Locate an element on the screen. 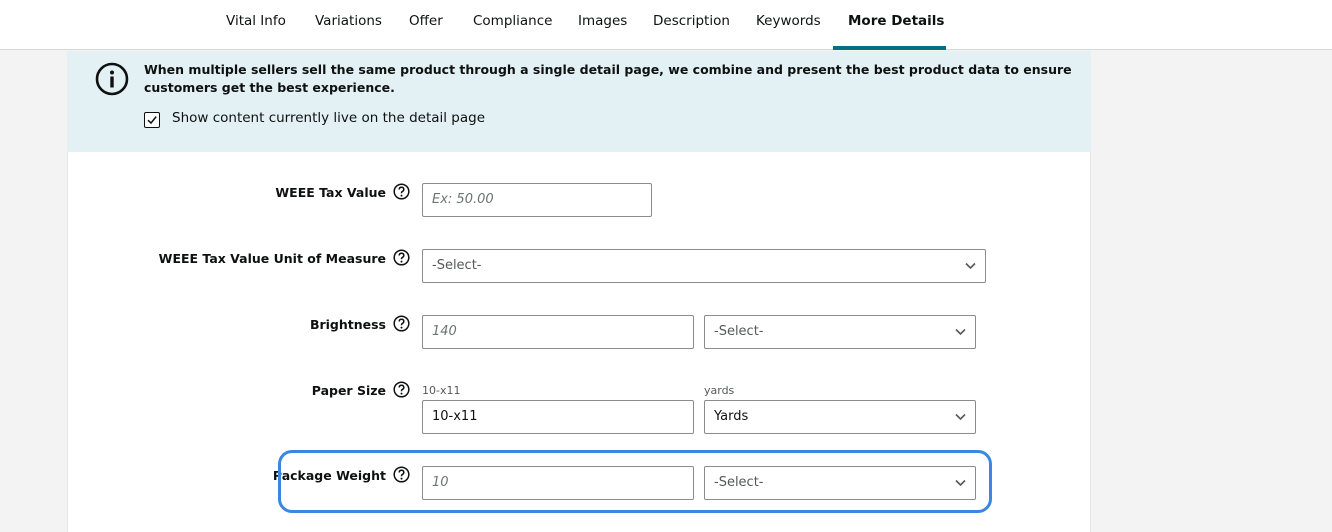 This screenshot has width=1332, height=532. tab-keywords: Keywords is located at coordinates (788, 25).